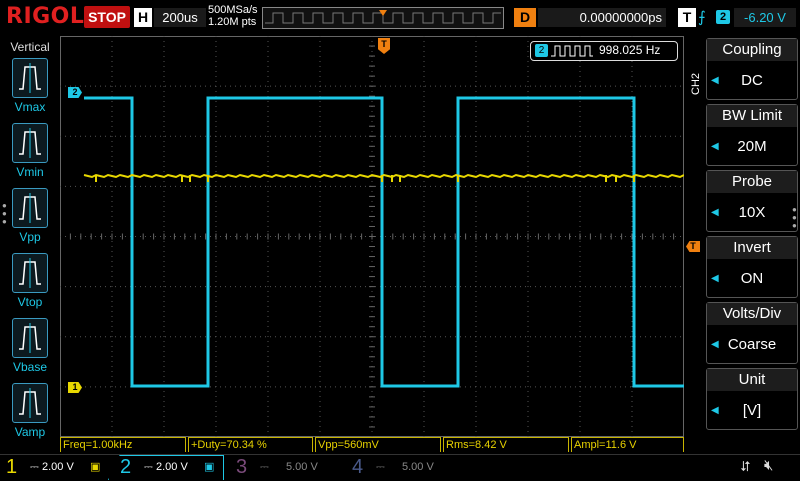  What do you see at coordinates (30, 47) in the screenshot?
I see `measure-panel-title: Vertical` at bounding box center [30, 47].